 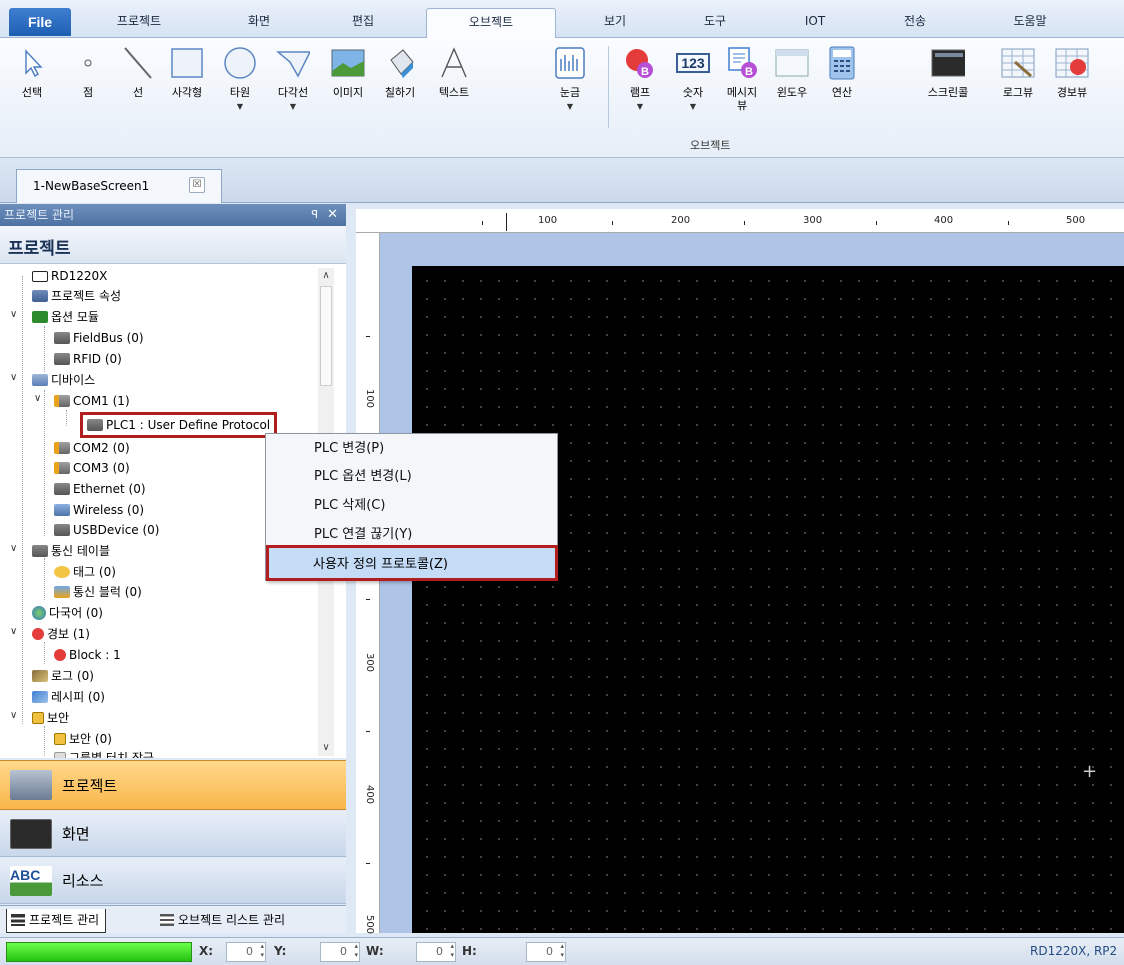 What do you see at coordinates (380, 564) in the screenshot?
I see `menu-item-label: 사용자 정의 프로토콜(Z)` at bounding box center [380, 564].